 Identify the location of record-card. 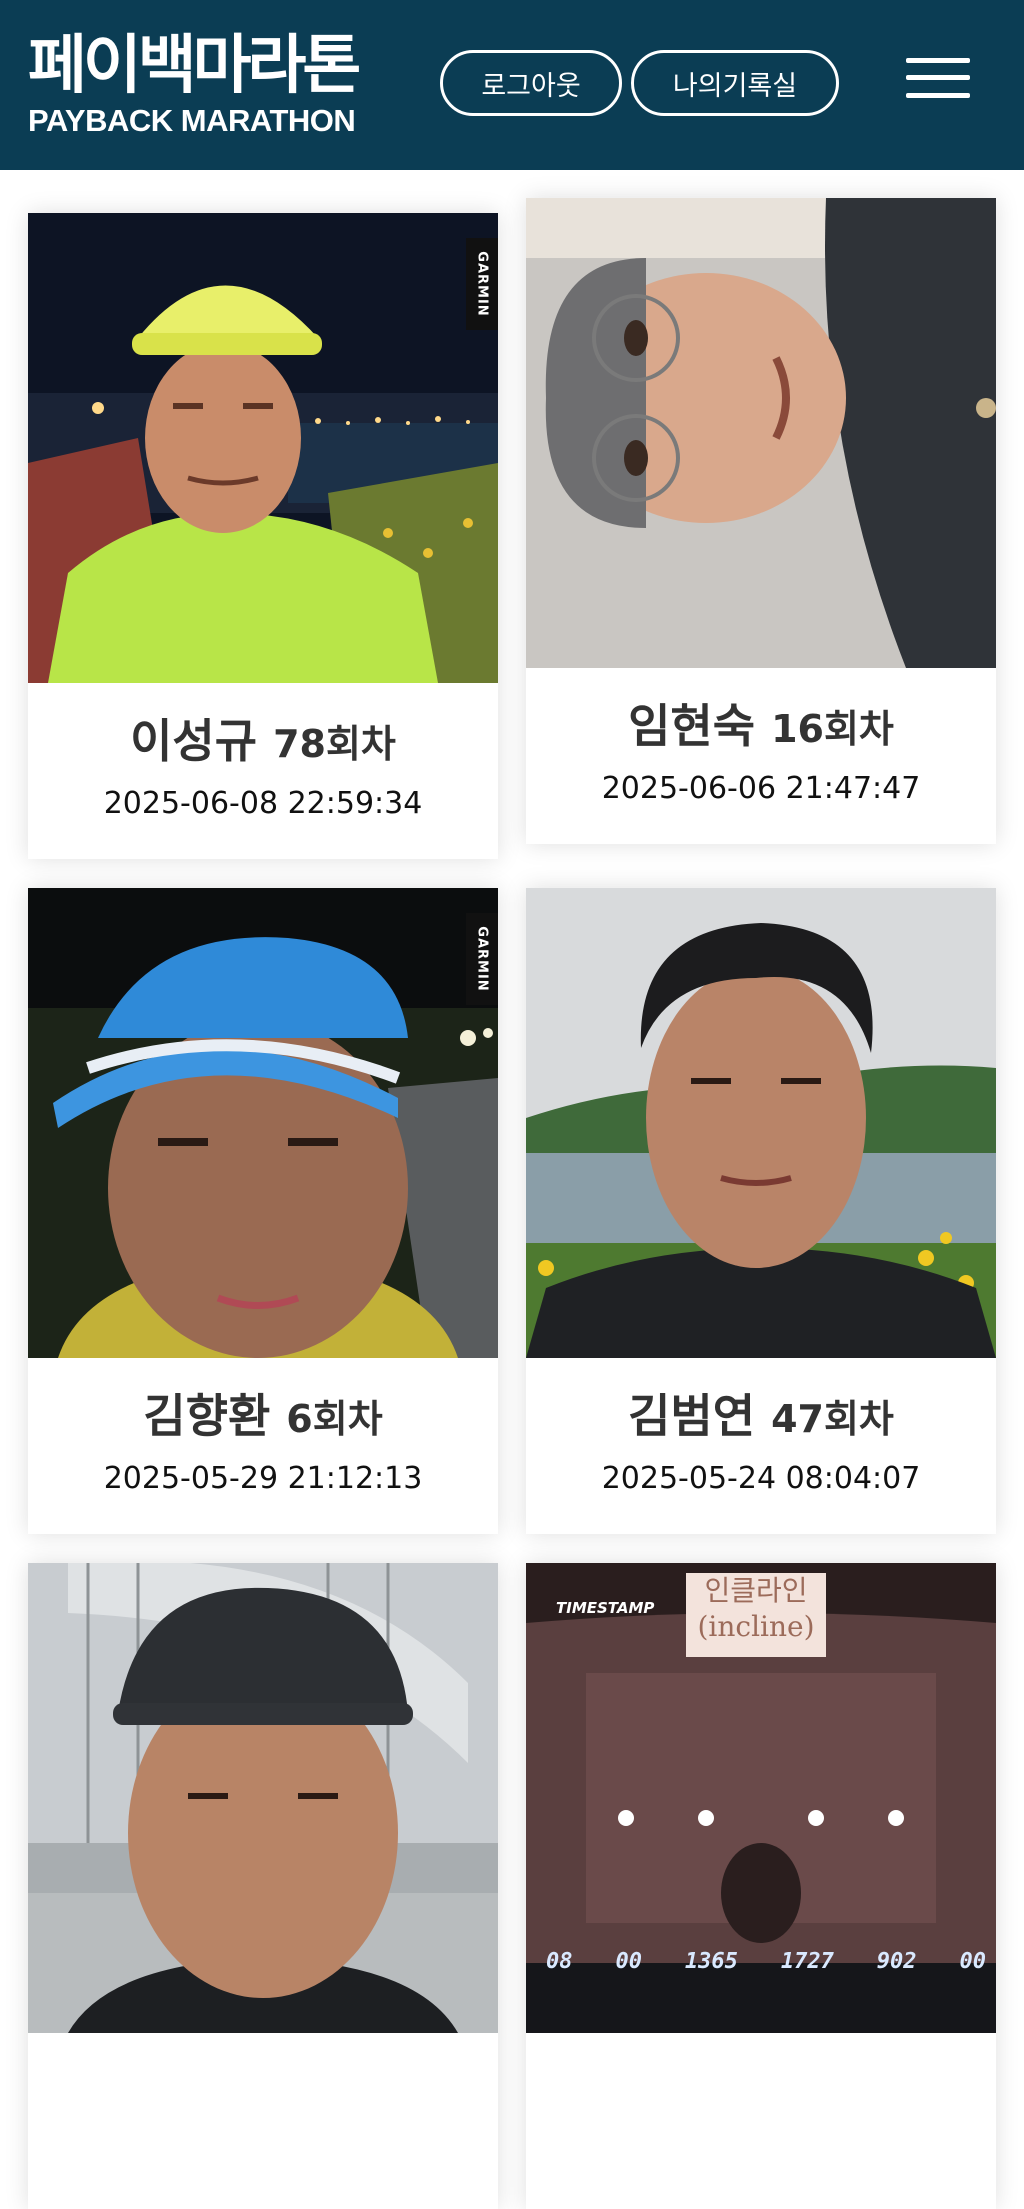
(263, 1886).